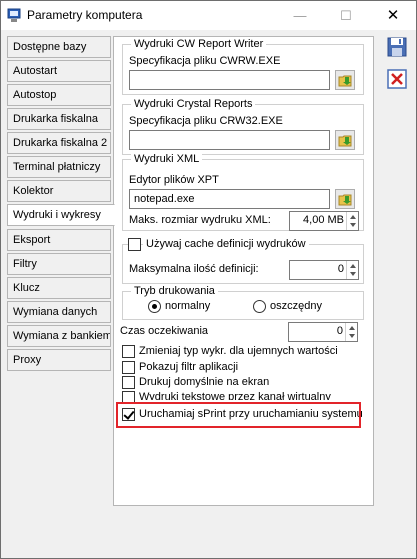 The image size is (417, 559). I want to click on computer-app-icon, so click(14, 15).